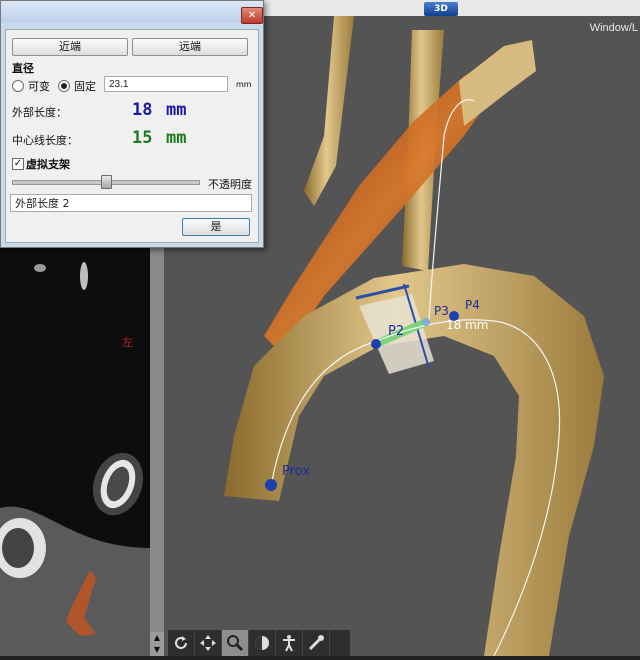 The width and height of the screenshot is (640, 660). Describe the element at coordinates (142, 110) in the screenshot. I see `outer-length-value: 18` at that location.